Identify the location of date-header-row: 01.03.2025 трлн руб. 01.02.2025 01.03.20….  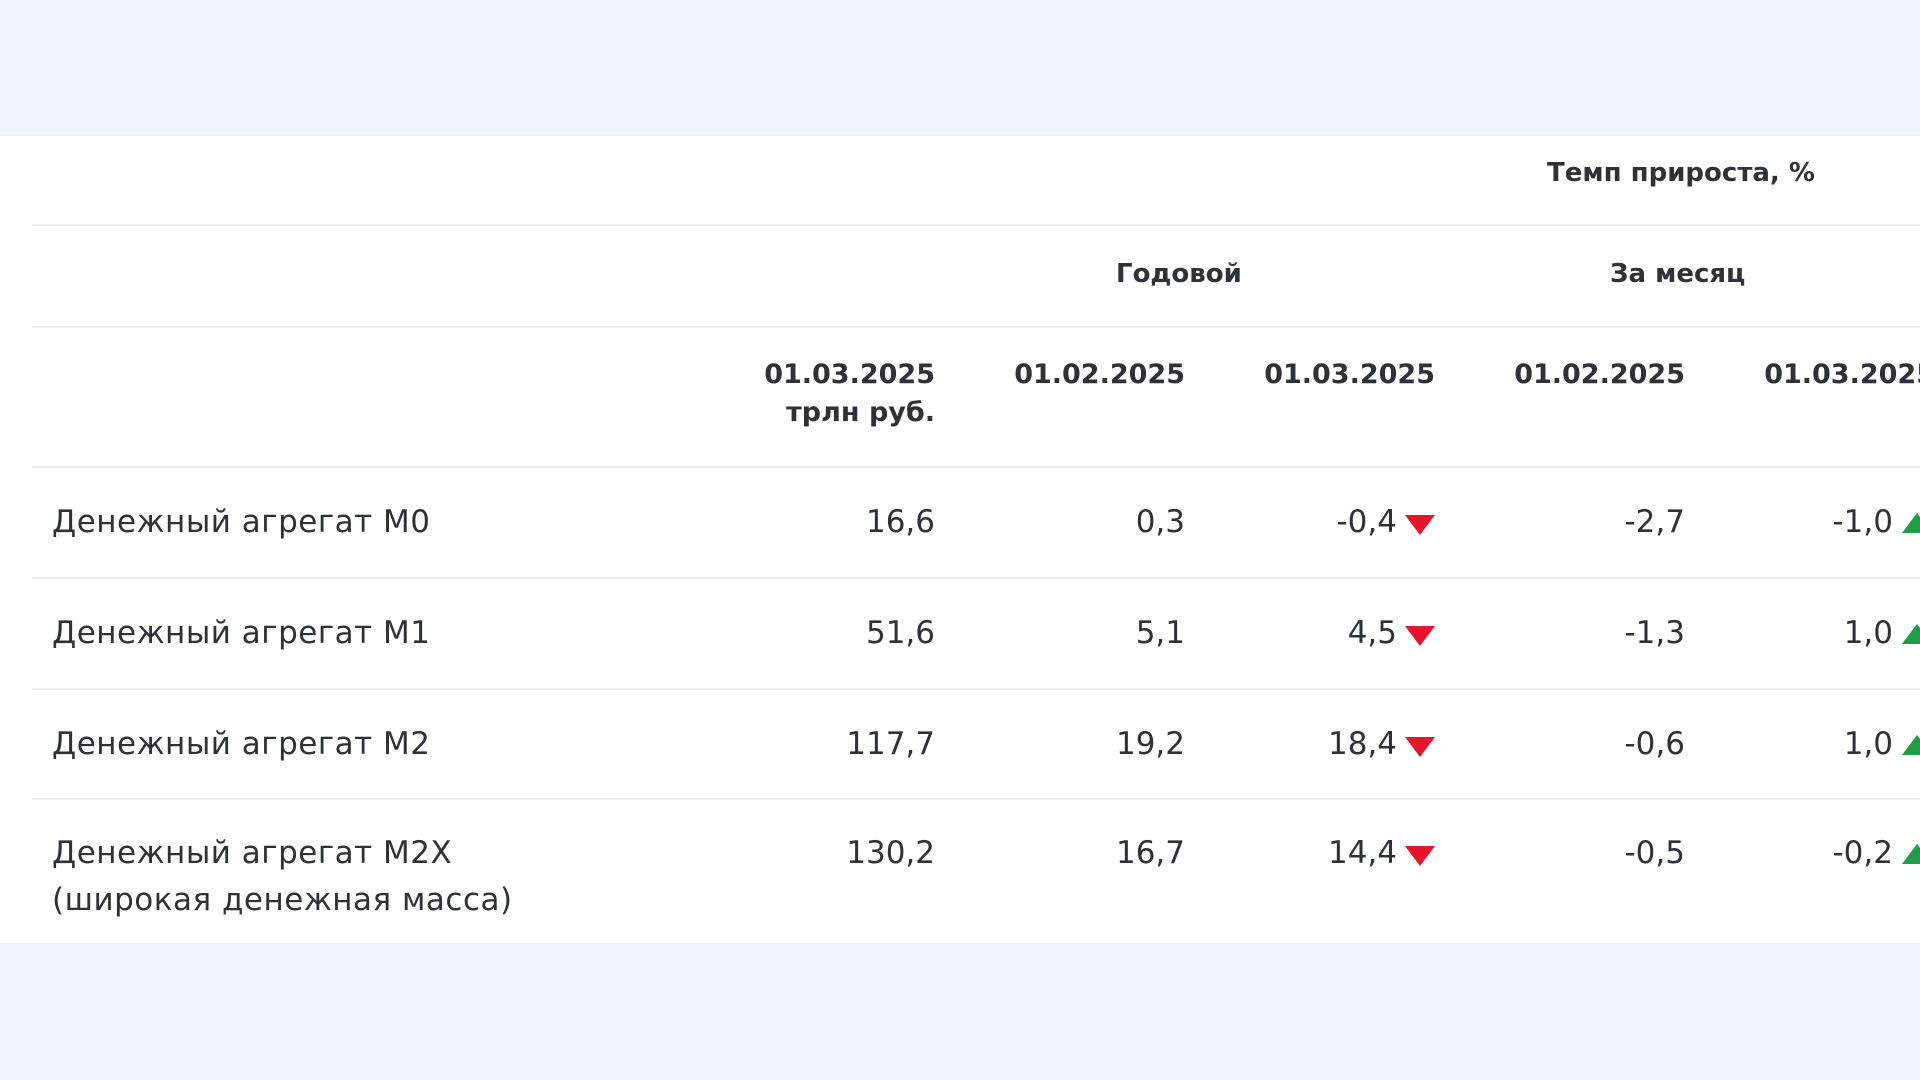
(976, 398).